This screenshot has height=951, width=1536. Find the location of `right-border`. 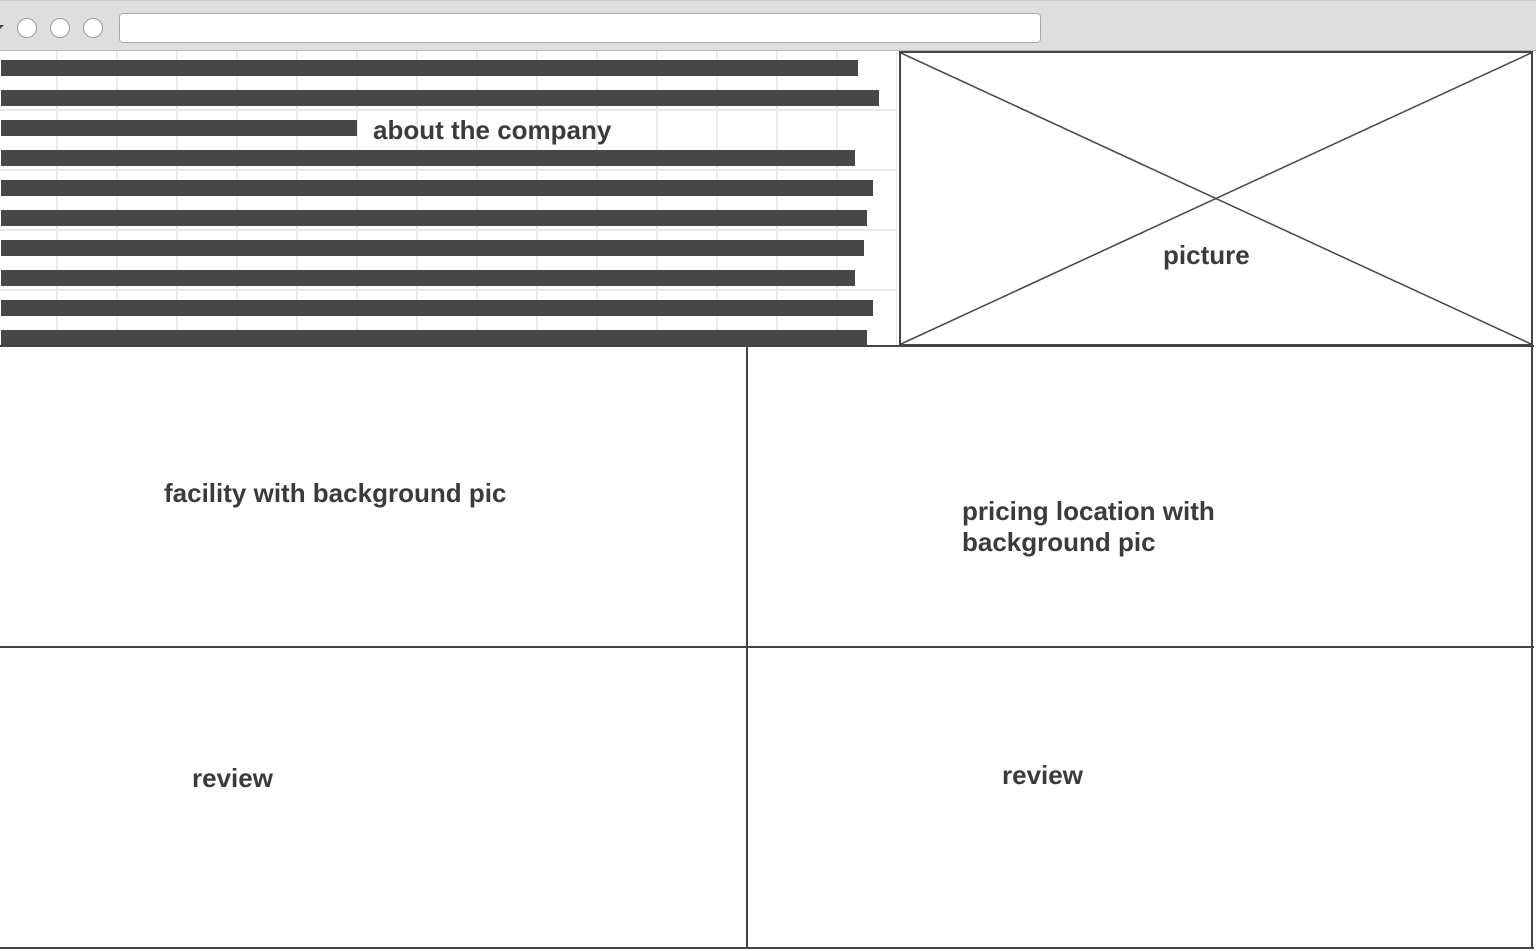

right-border is located at coordinates (1532, 647).